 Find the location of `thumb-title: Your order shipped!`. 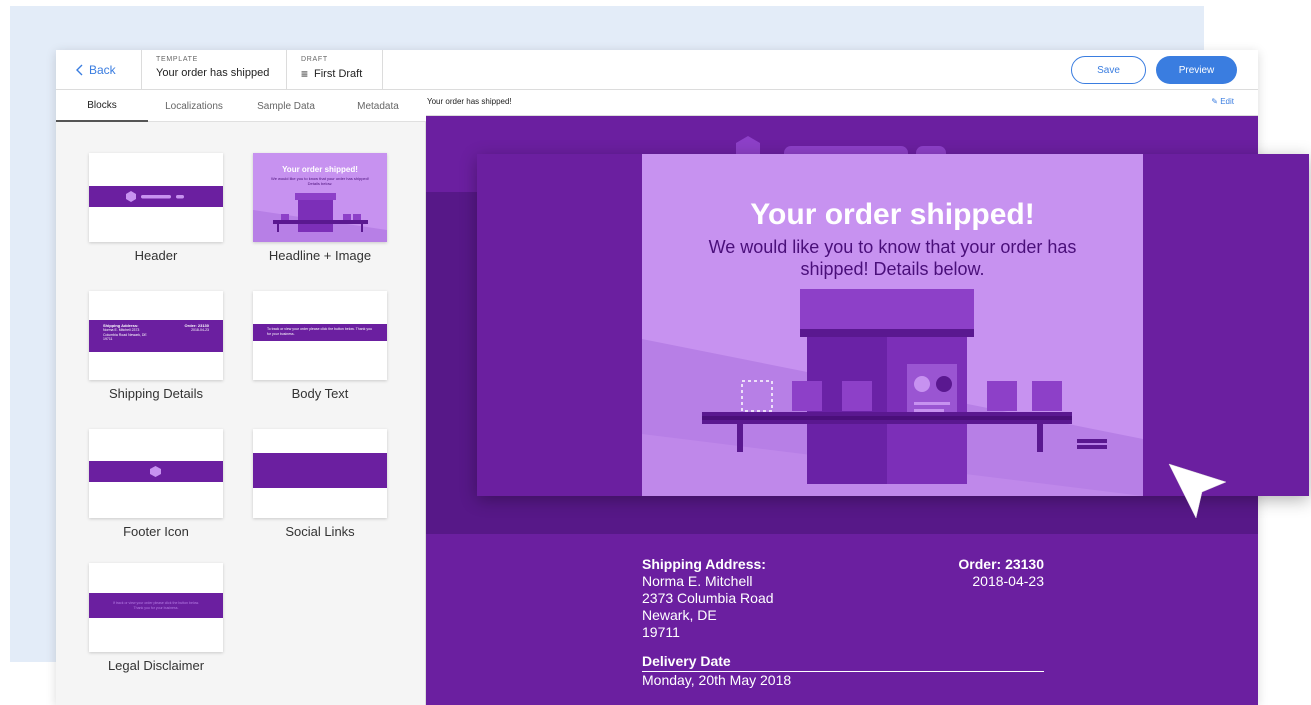

thumb-title: Your order shipped! is located at coordinates (320, 169).